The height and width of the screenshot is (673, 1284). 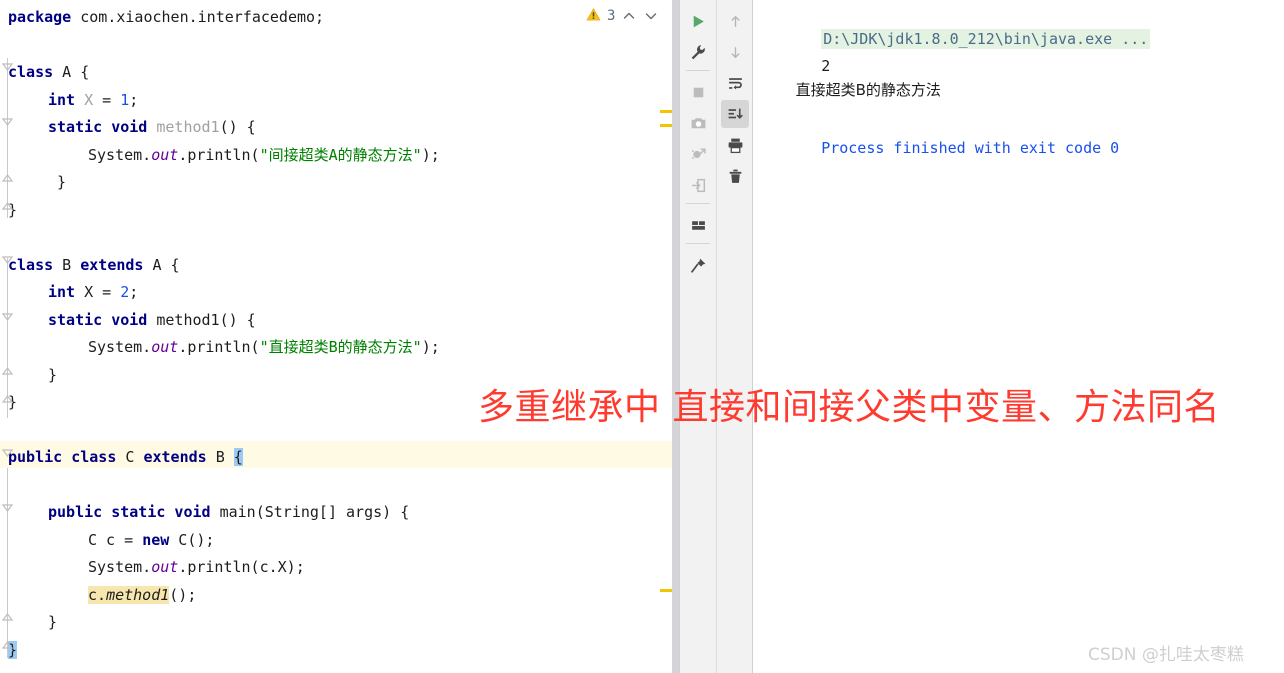 What do you see at coordinates (735, 52) in the screenshot?
I see `arrow-down-icon` at bounding box center [735, 52].